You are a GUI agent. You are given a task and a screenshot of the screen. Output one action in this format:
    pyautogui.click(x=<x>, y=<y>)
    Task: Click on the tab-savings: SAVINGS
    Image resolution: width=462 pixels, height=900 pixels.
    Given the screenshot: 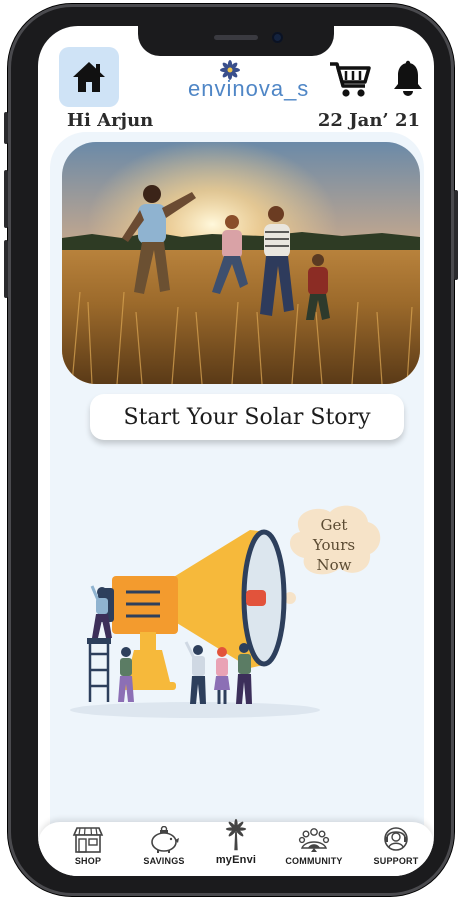 What is the action you would take?
    pyautogui.click(x=164, y=850)
    